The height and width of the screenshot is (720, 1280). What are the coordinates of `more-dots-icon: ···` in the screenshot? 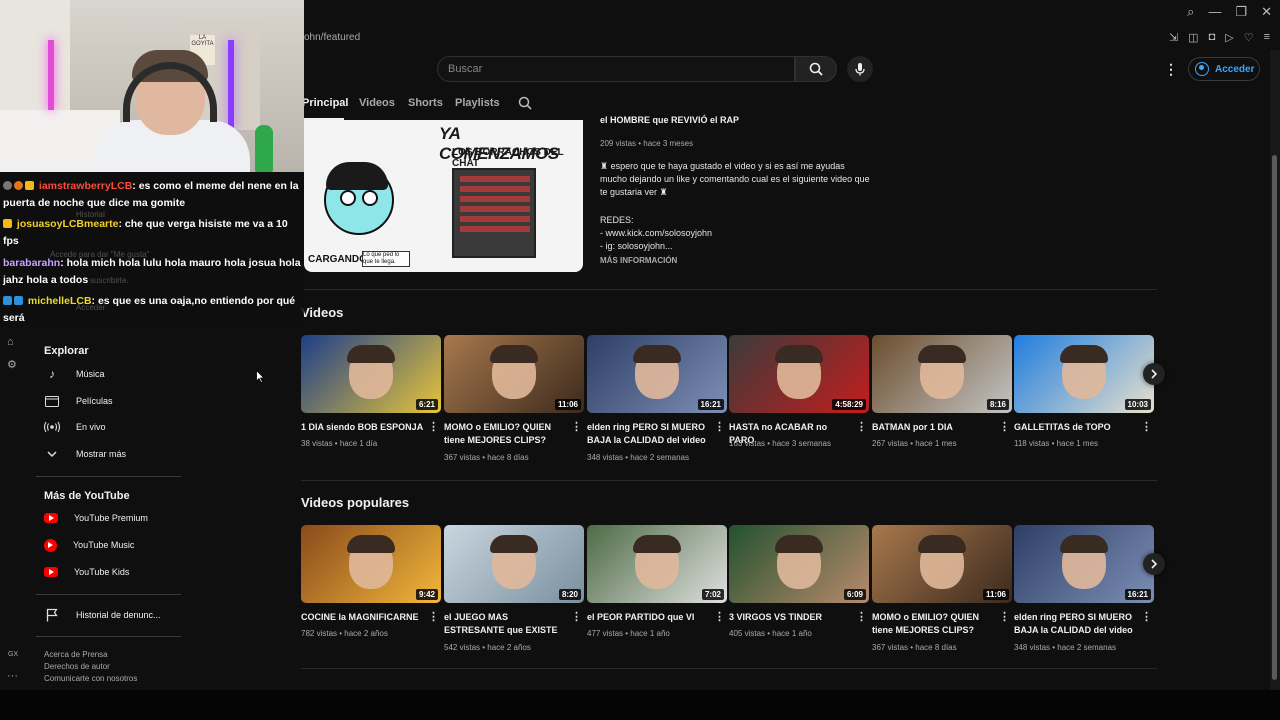 It's located at (12, 676).